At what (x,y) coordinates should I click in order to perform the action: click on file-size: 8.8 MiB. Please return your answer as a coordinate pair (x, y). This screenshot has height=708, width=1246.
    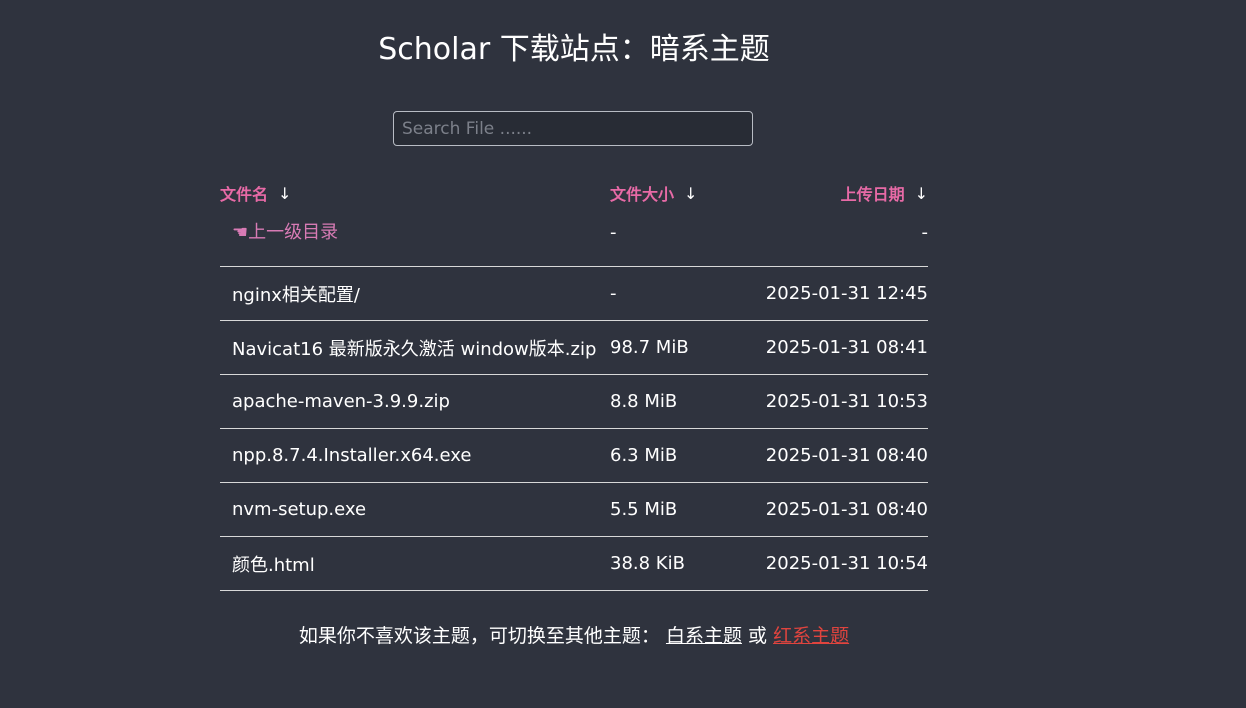
    Looking at the image, I should click on (644, 401).